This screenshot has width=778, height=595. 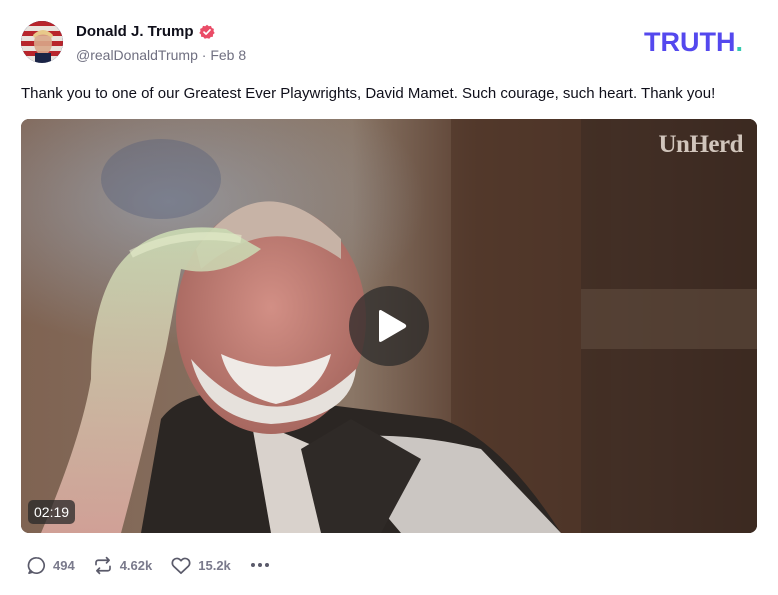 I want to click on video-watermark: UnHerd, so click(x=701, y=144).